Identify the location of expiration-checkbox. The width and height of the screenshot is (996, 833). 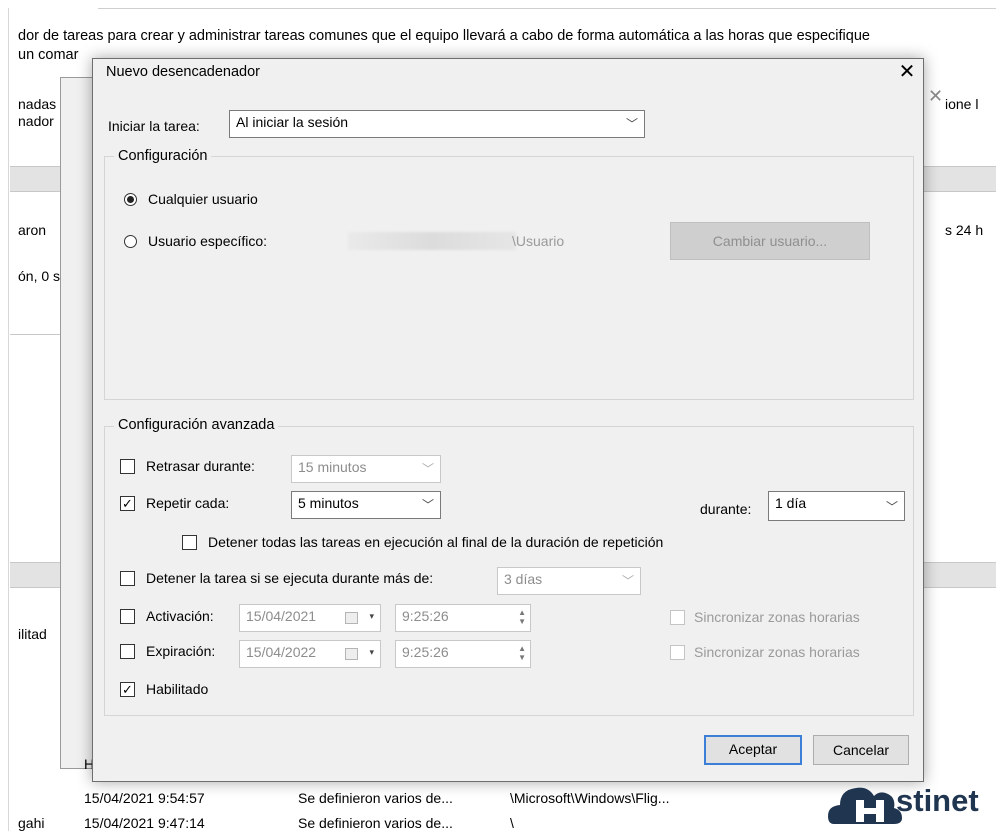
(127, 651).